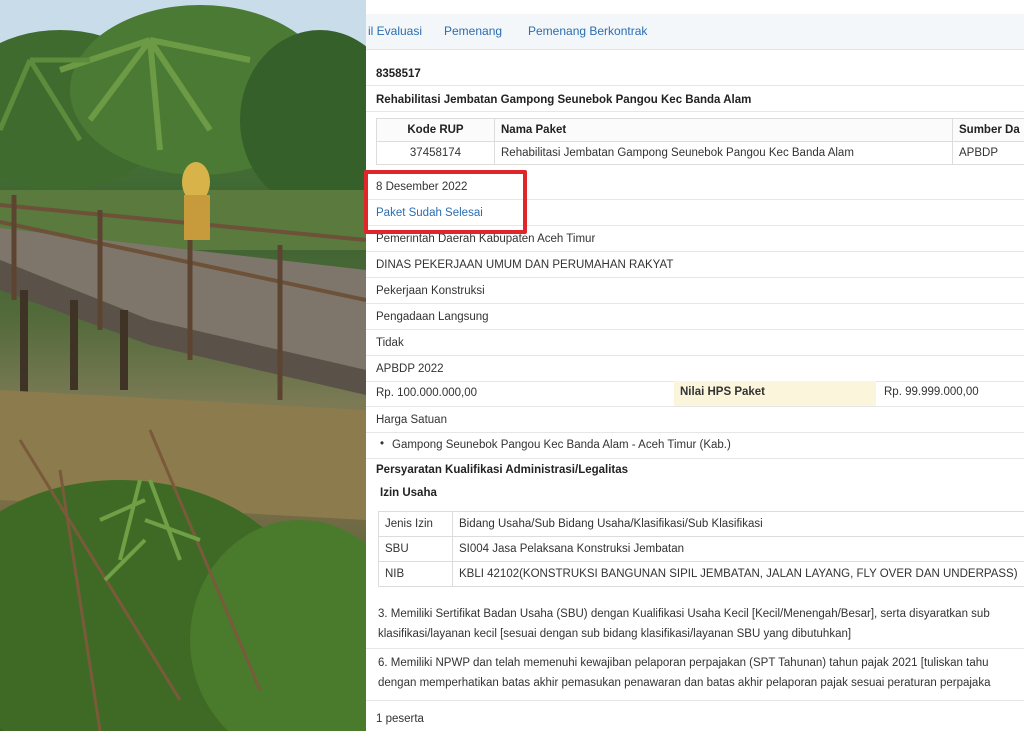 The height and width of the screenshot is (731, 1024). Describe the element at coordinates (931, 392) in the screenshot. I see `hps-value: Rp. 99.999.000,00` at that location.